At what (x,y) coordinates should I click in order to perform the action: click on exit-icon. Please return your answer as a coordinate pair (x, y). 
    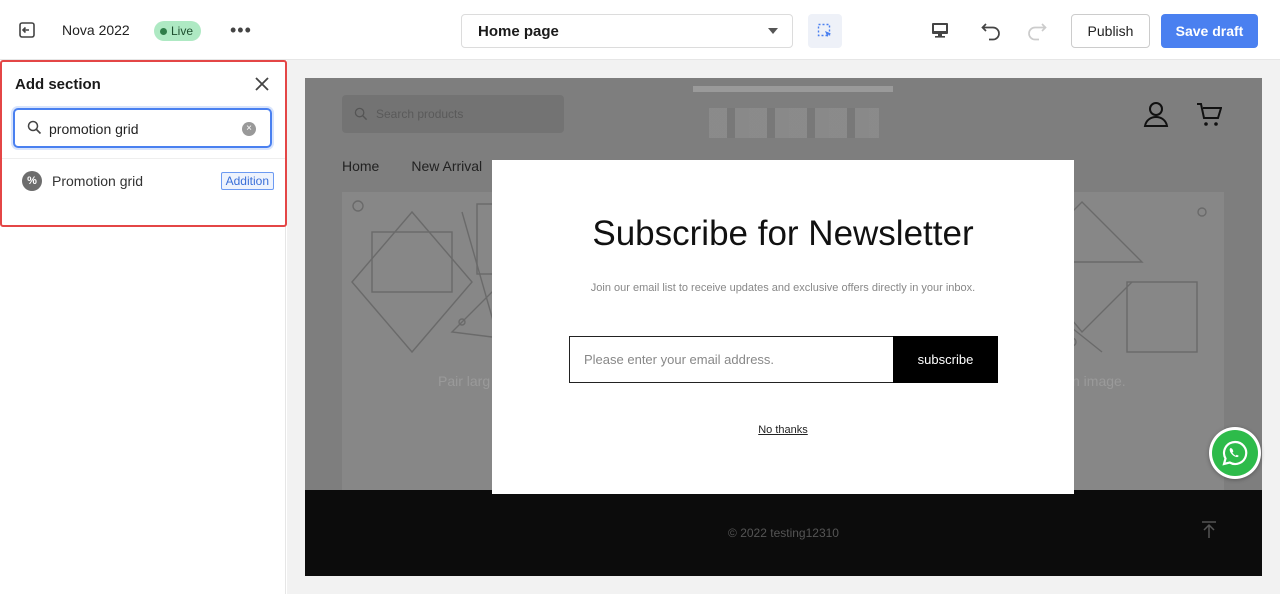
    Looking at the image, I should click on (28, 30).